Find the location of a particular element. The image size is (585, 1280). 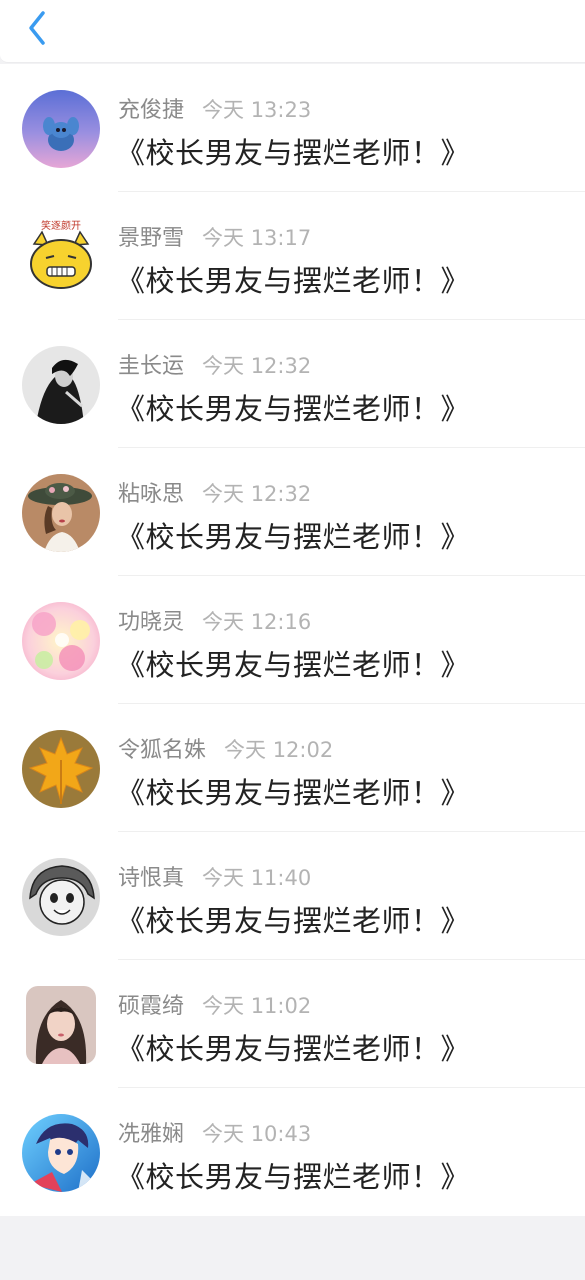

girl-photo-avatar is located at coordinates (61, 1025).